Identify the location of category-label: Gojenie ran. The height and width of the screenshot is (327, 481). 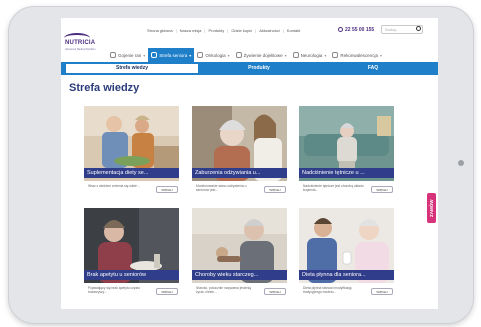
(130, 55).